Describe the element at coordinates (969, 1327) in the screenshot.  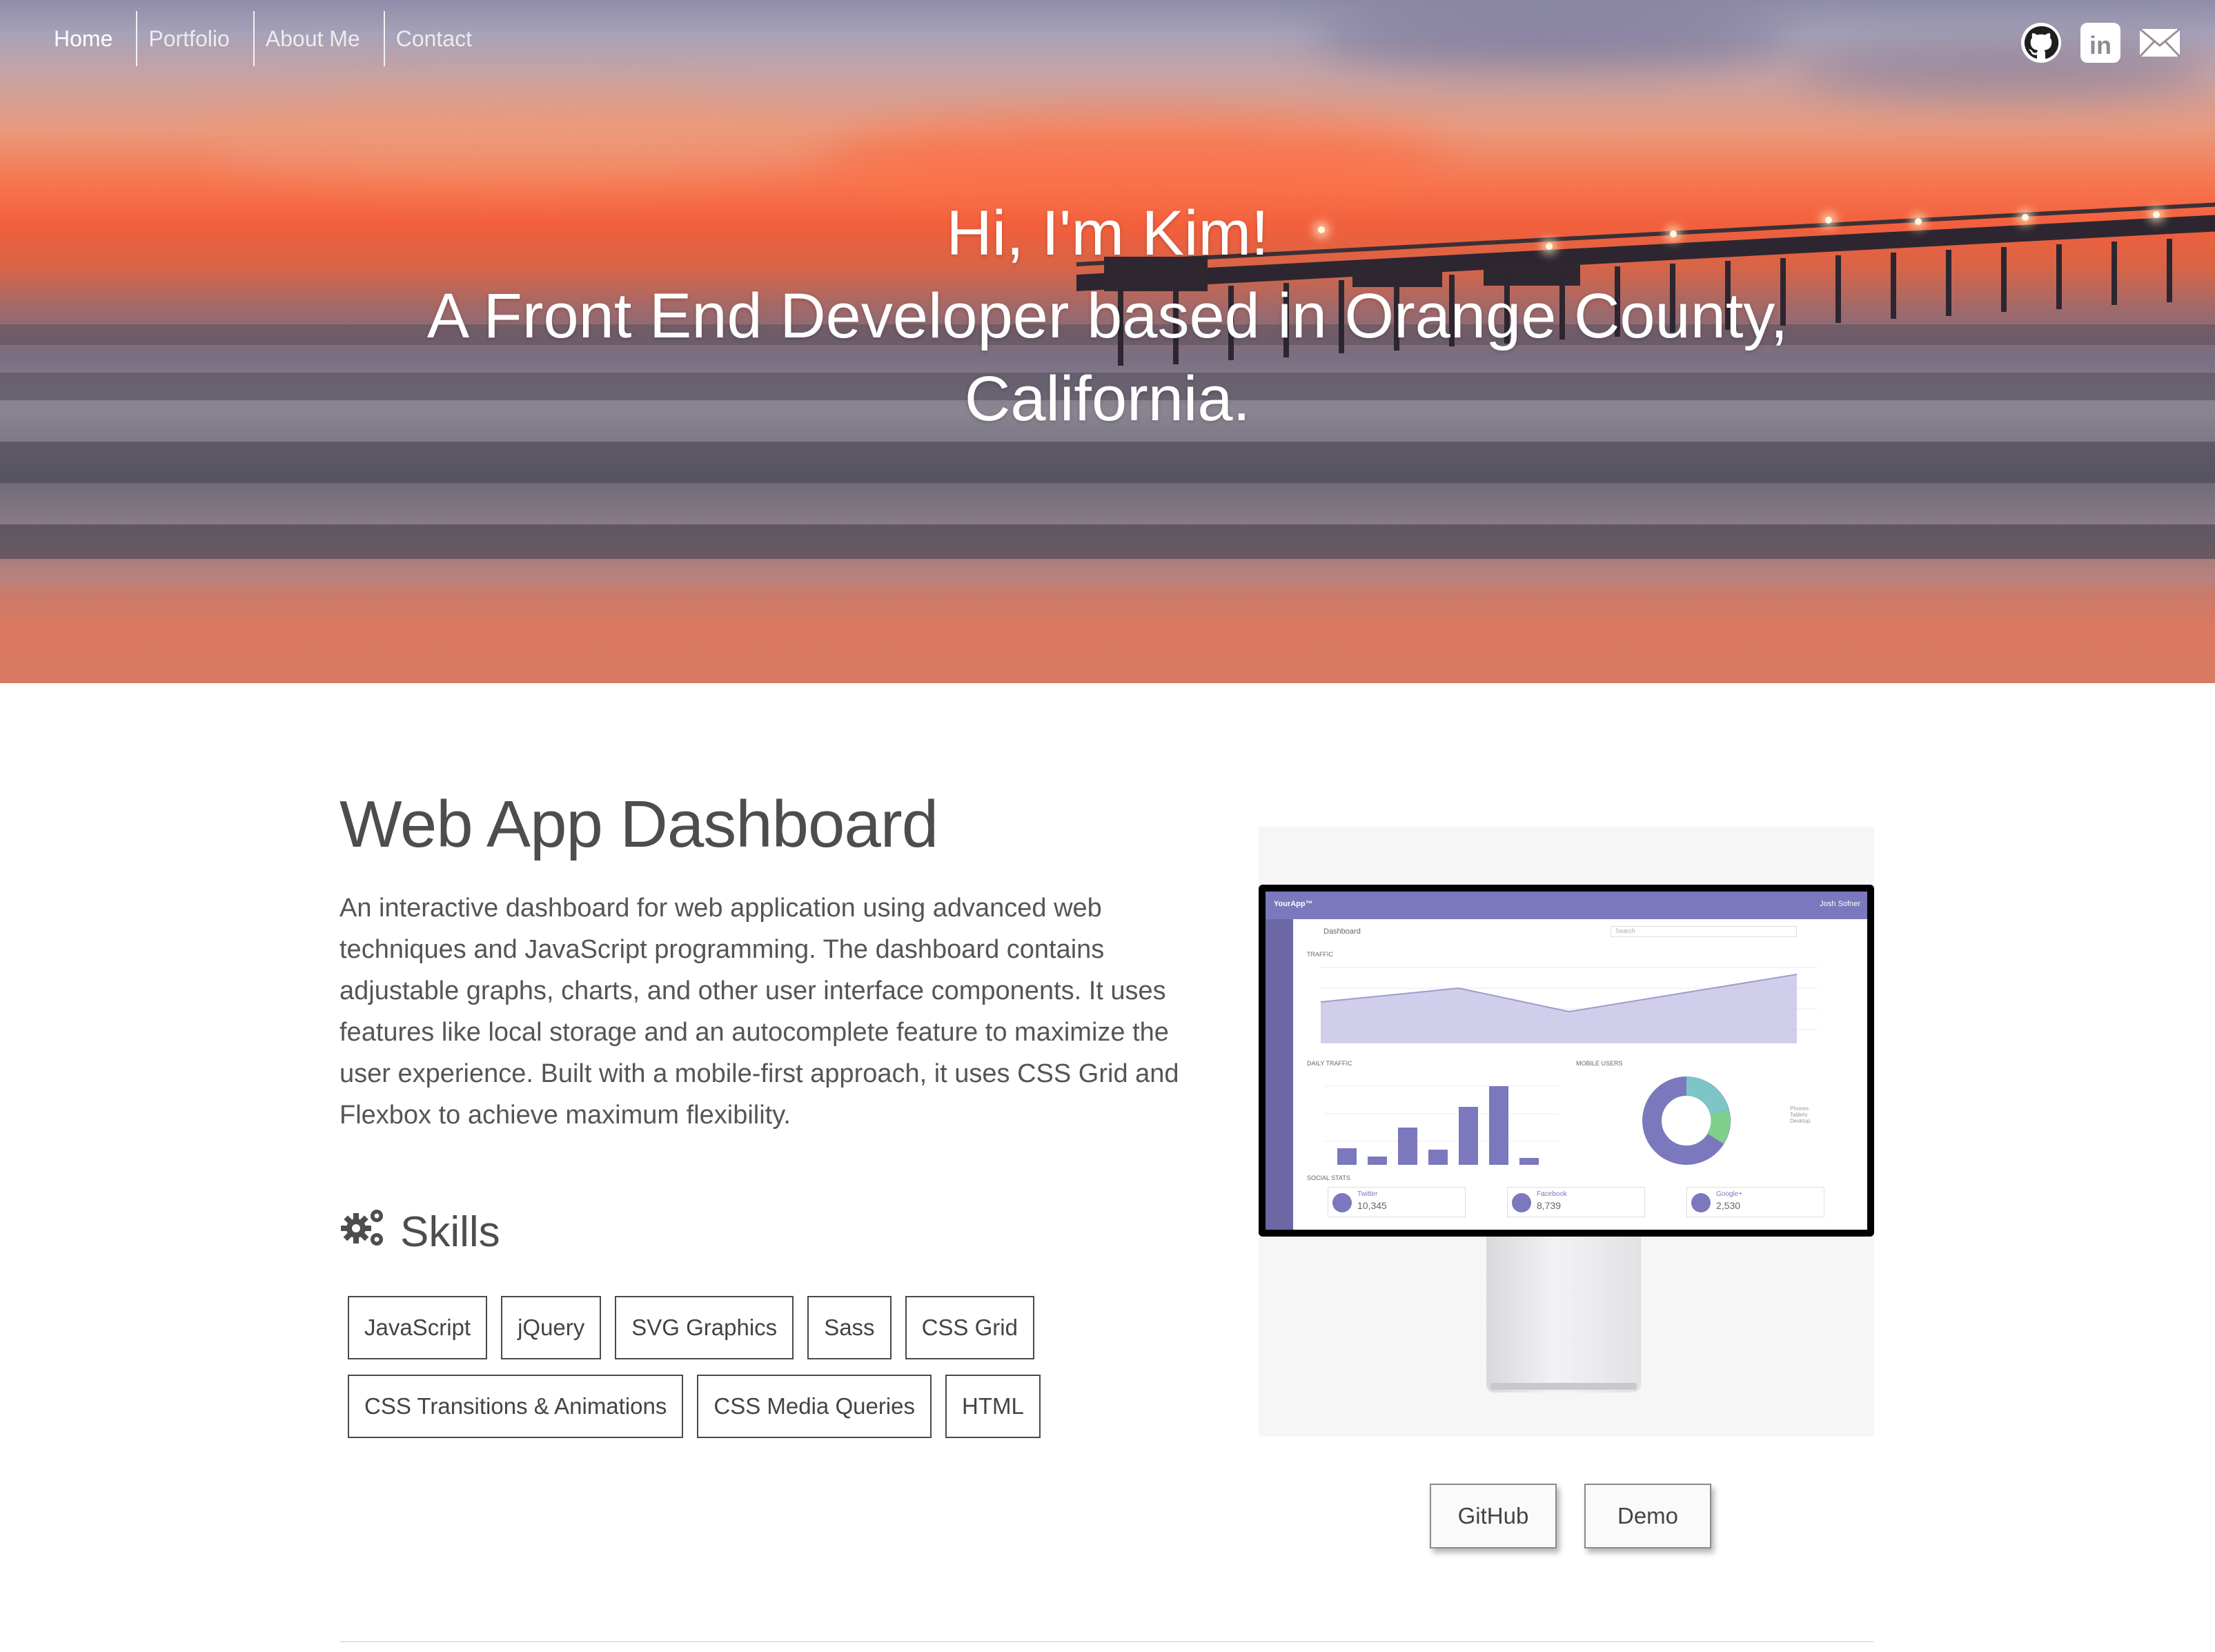
I see `skill-tag: CSS Grid` at that location.